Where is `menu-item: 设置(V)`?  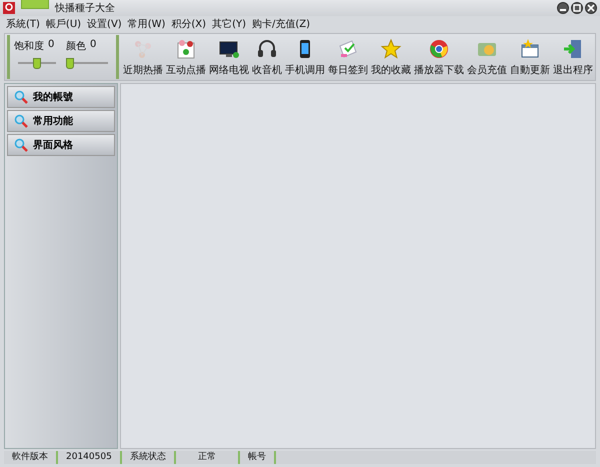
menu-item: 设置(V) is located at coordinates (104, 23).